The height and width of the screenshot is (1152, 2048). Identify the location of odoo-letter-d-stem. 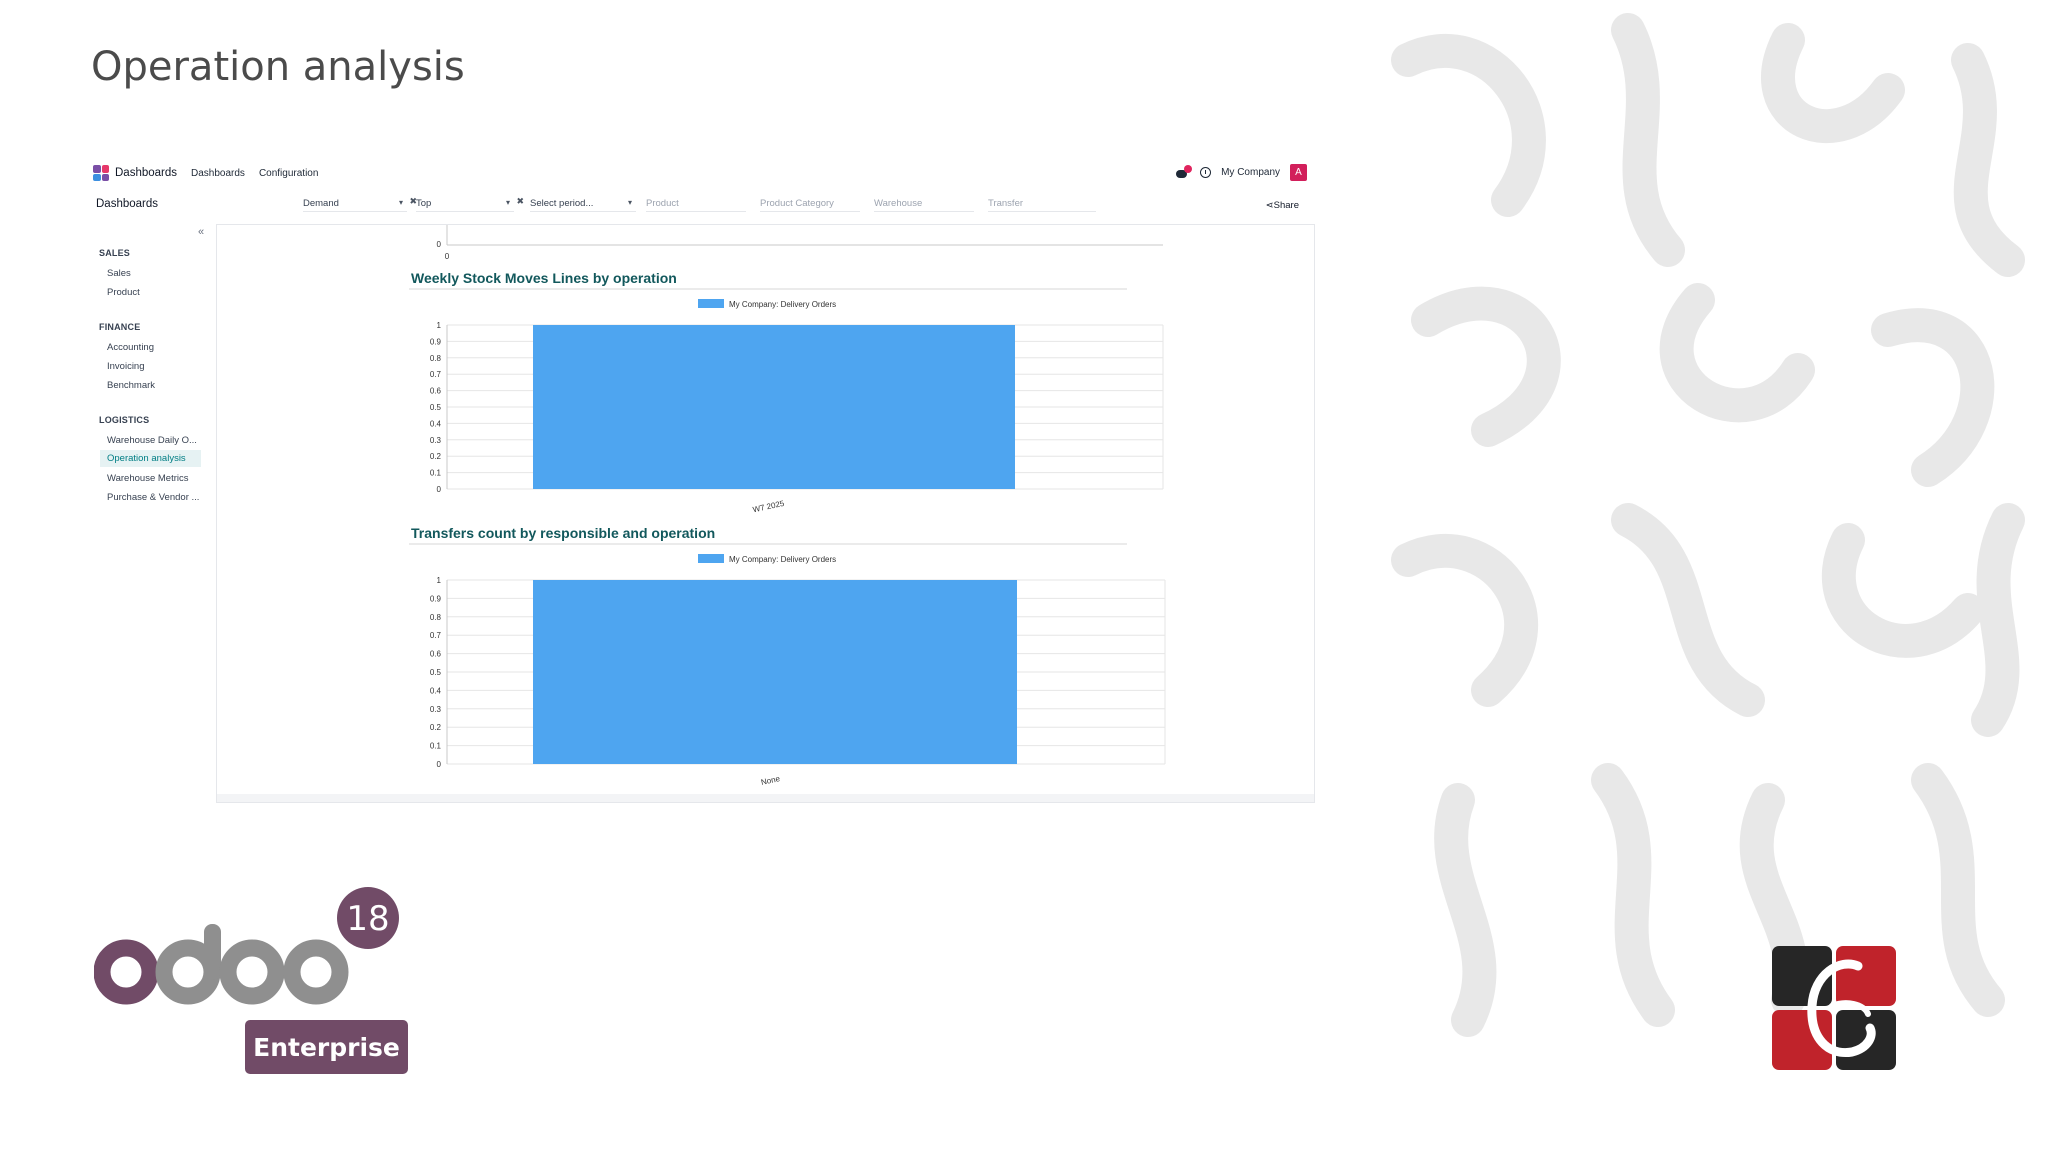
(212, 952).